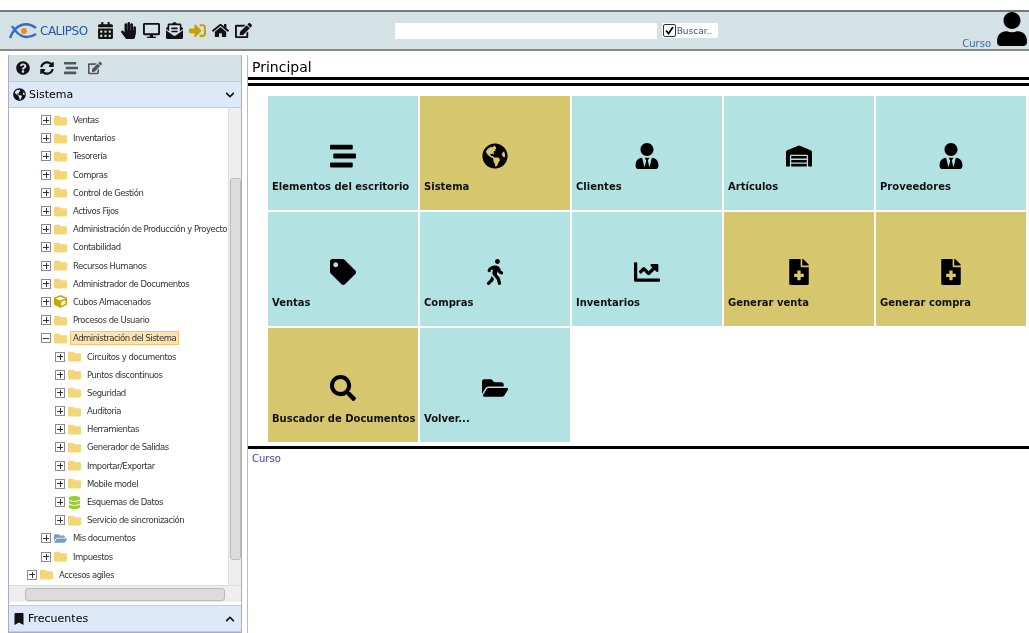 This screenshot has width=1029, height=633. What do you see at coordinates (90, 174) in the screenshot?
I see `tree-item: Compras` at bounding box center [90, 174].